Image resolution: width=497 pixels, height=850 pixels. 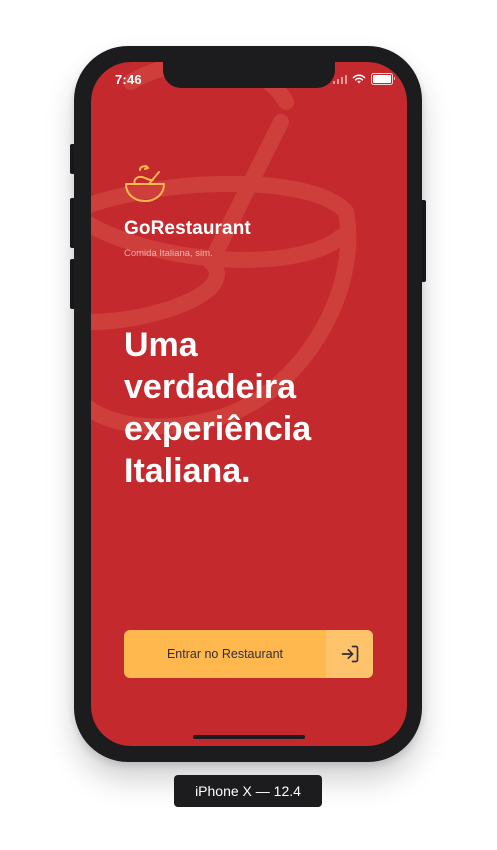 I want to click on notch, so click(x=249, y=75).